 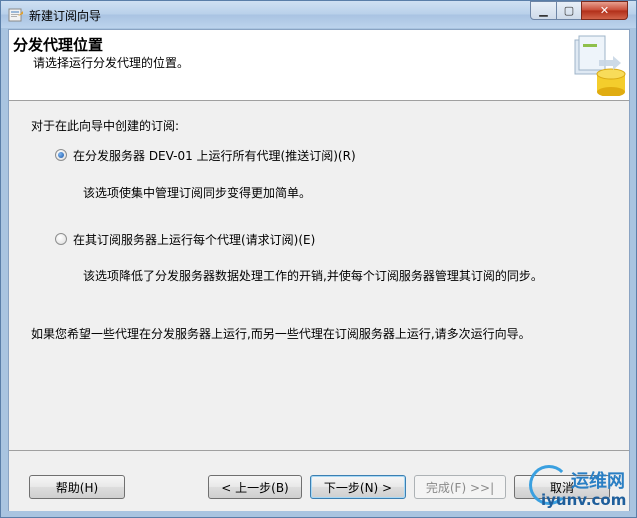 I want to click on watermark-text-1: 运维网, so click(x=598, y=481).